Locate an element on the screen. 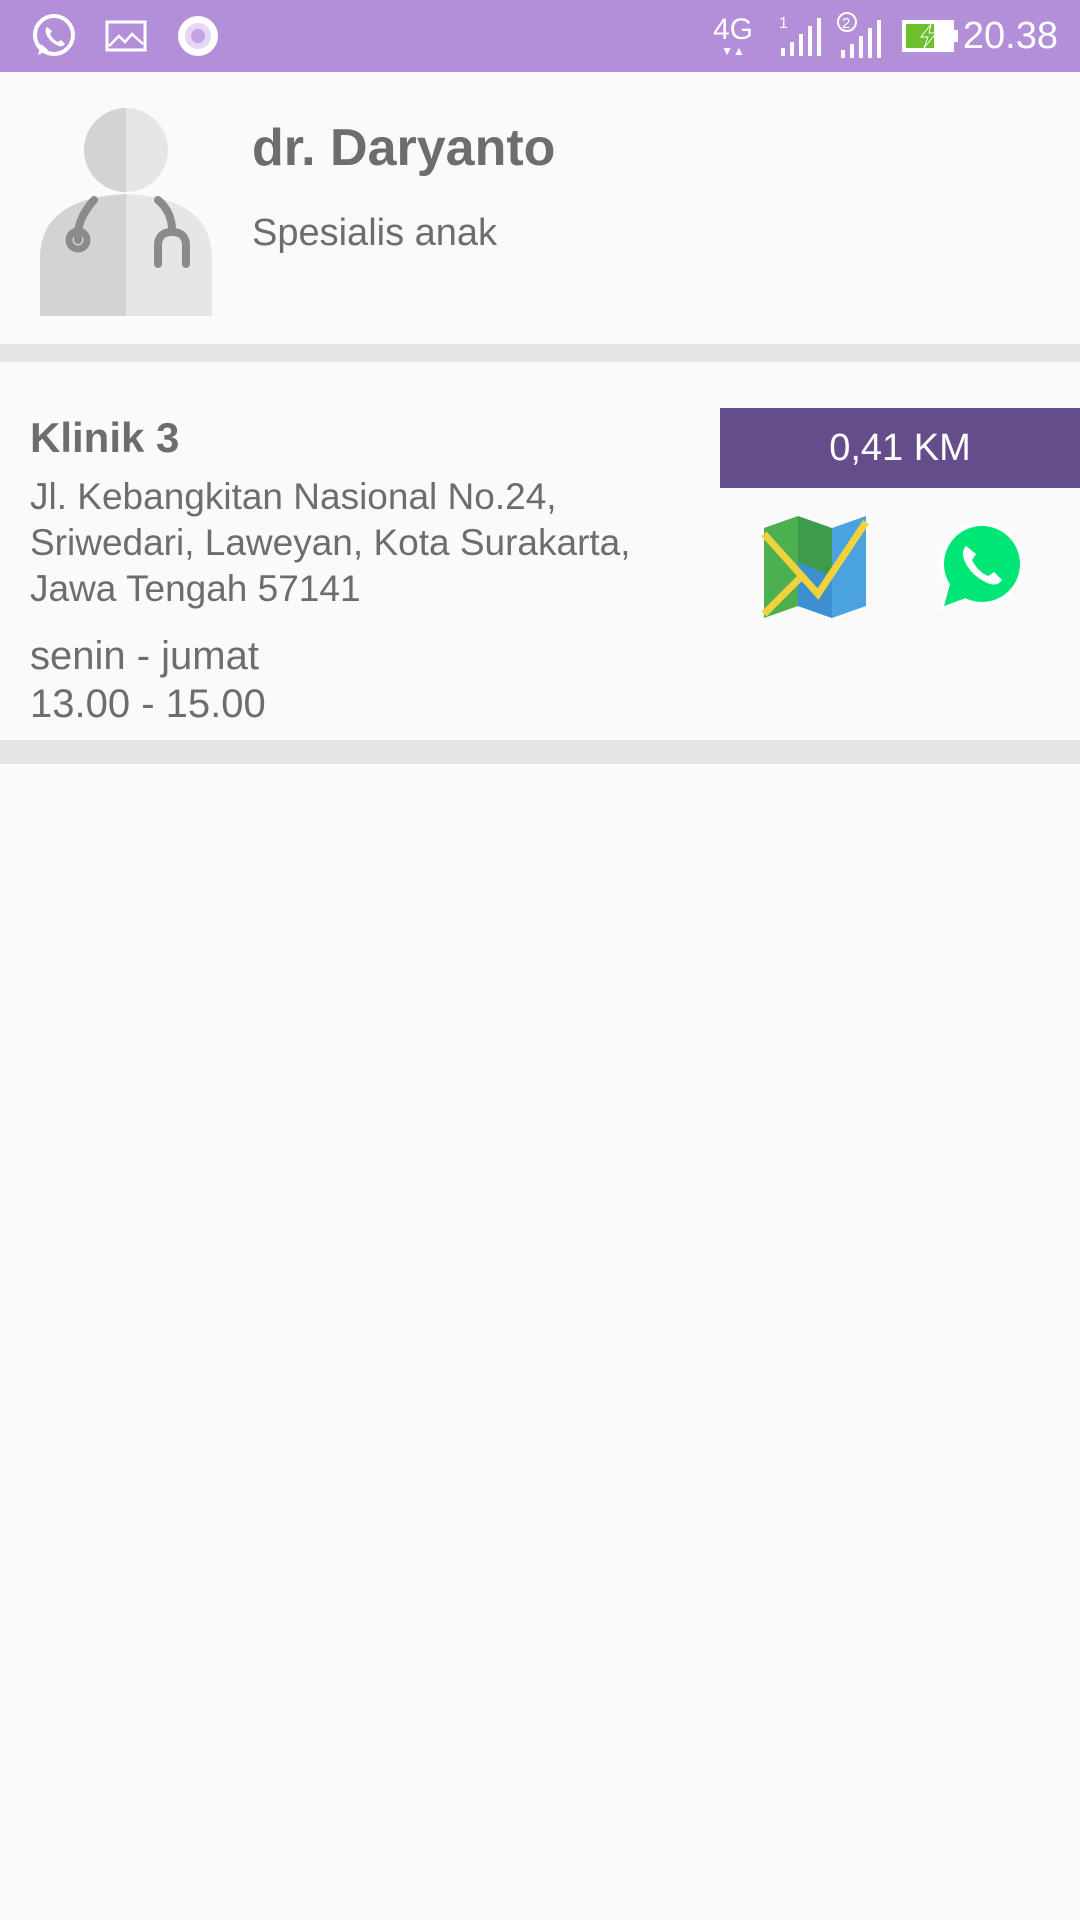 This screenshot has width=1080, height=1920. doctor-header: dr. Daryanto Spesialis anak is located at coordinates (540, 208).